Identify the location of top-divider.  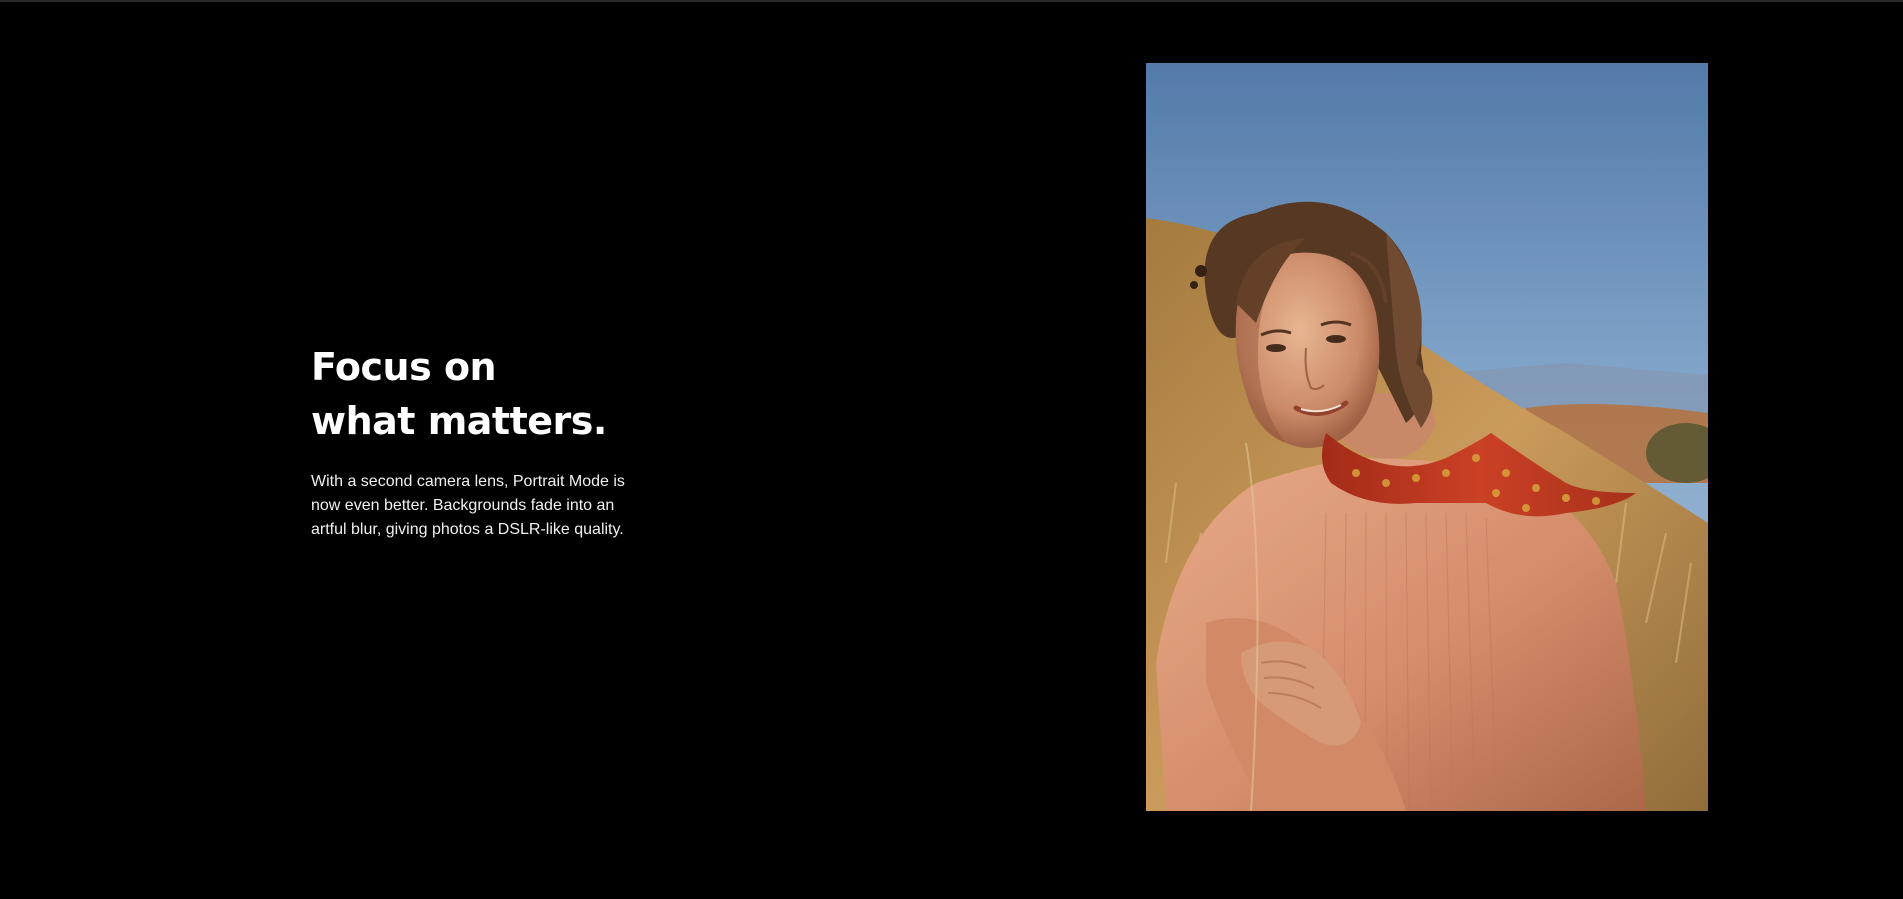
(951, 1).